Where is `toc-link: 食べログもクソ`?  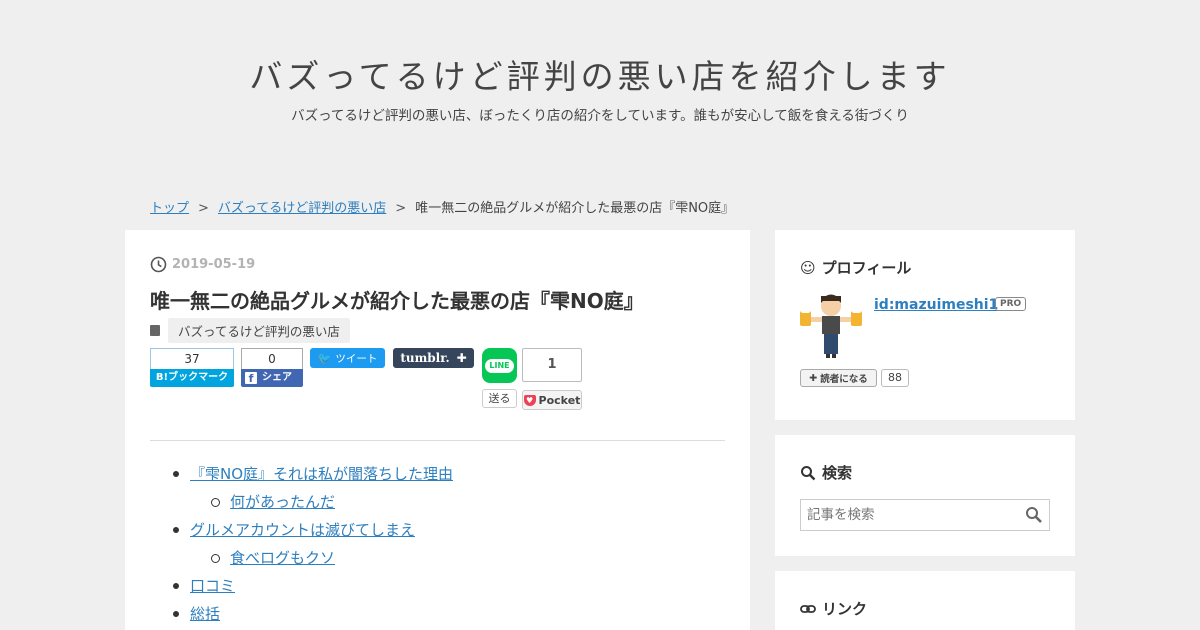 toc-link: 食べログもクソ is located at coordinates (282, 558).